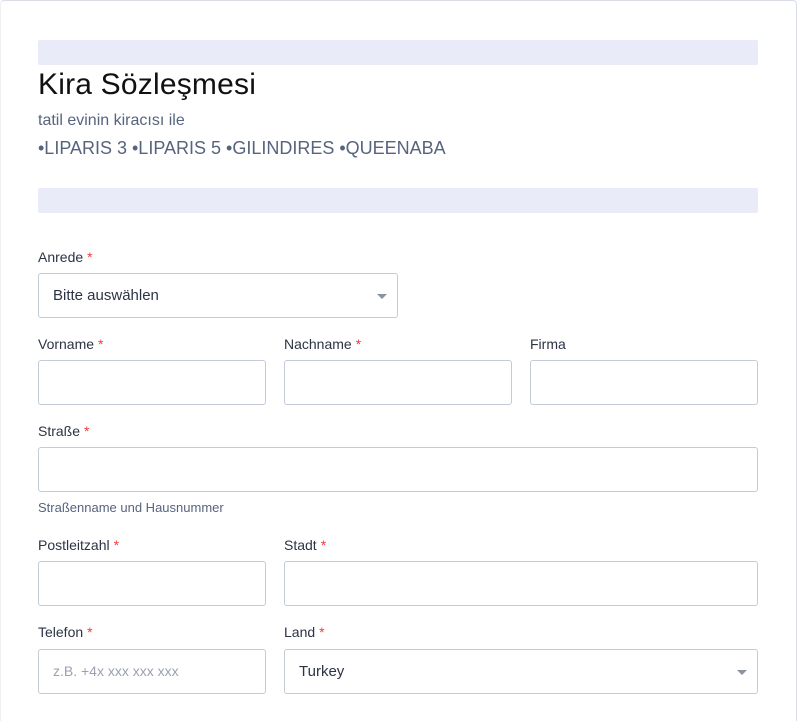  I want to click on first-name-input, so click(152, 382).